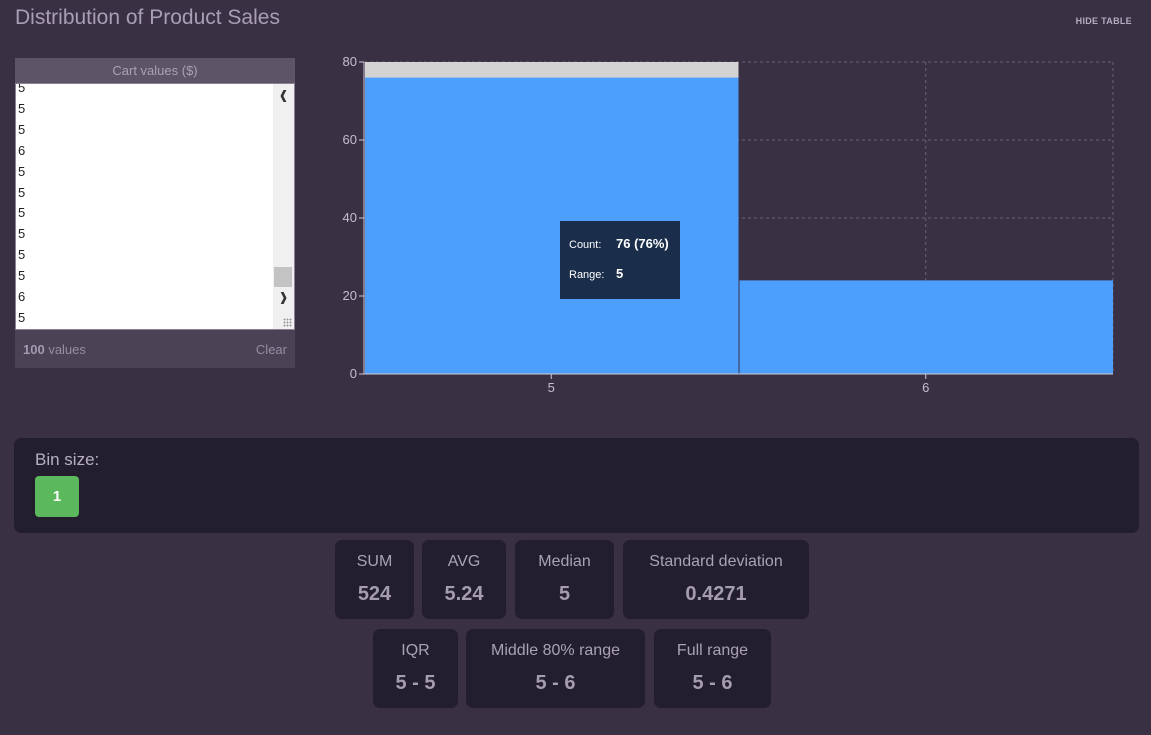 Image resolution: width=1151 pixels, height=735 pixels. Describe the element at coordinates (283, 277) in the screenshot. I see `scroll-thumb` at that location.